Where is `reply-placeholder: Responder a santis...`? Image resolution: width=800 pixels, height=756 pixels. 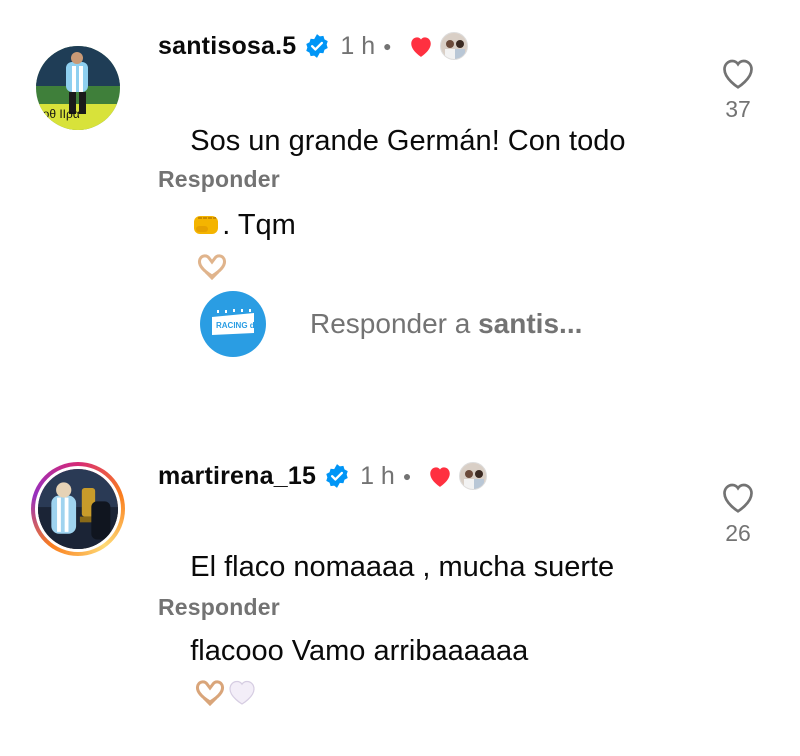
reply-placeholder: Responder a santis... is located at coordinates (446, 324).